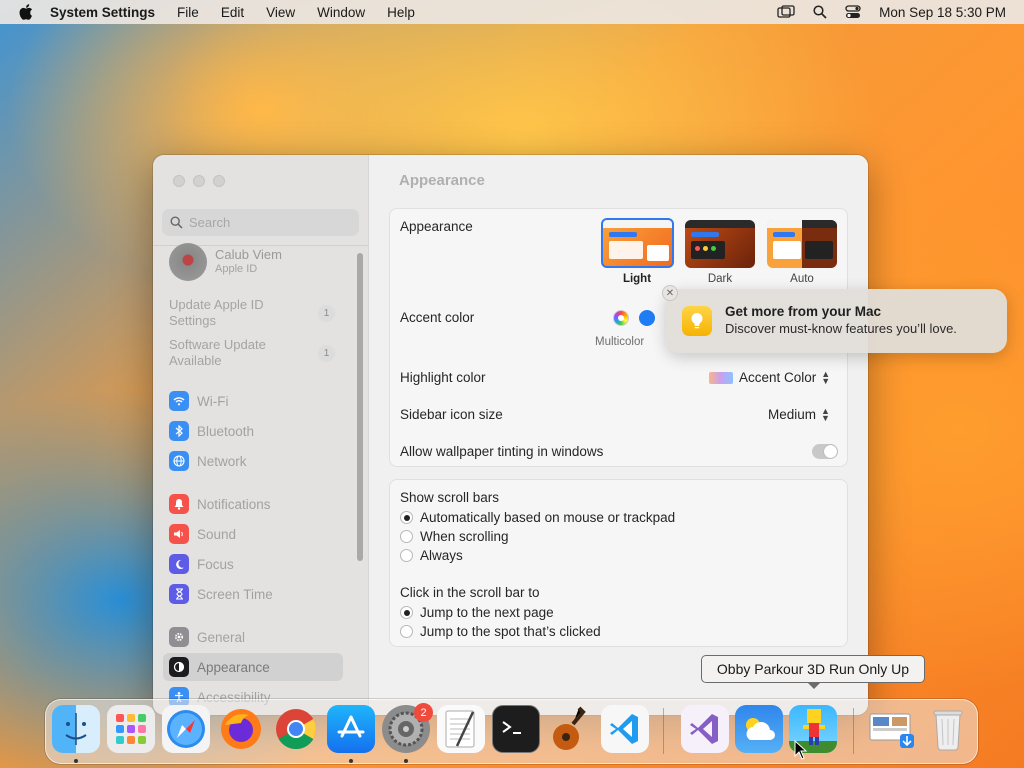  I want to click on sidebar-item-network: Network, so click(253, 461).